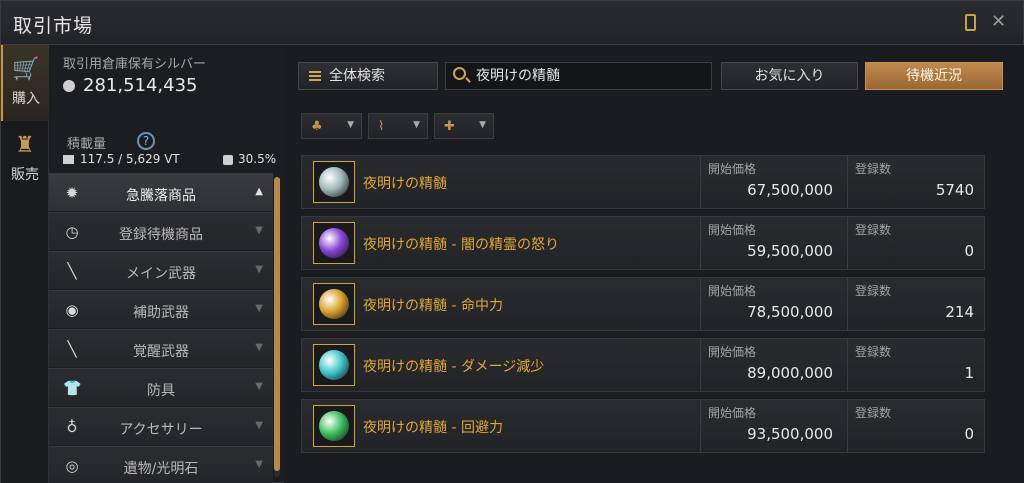 The height and width of the screenshot is (483, 1024). Describe the element at coordinates (954, 190) in the screenshot. I see `count-value: 5740` at that location.